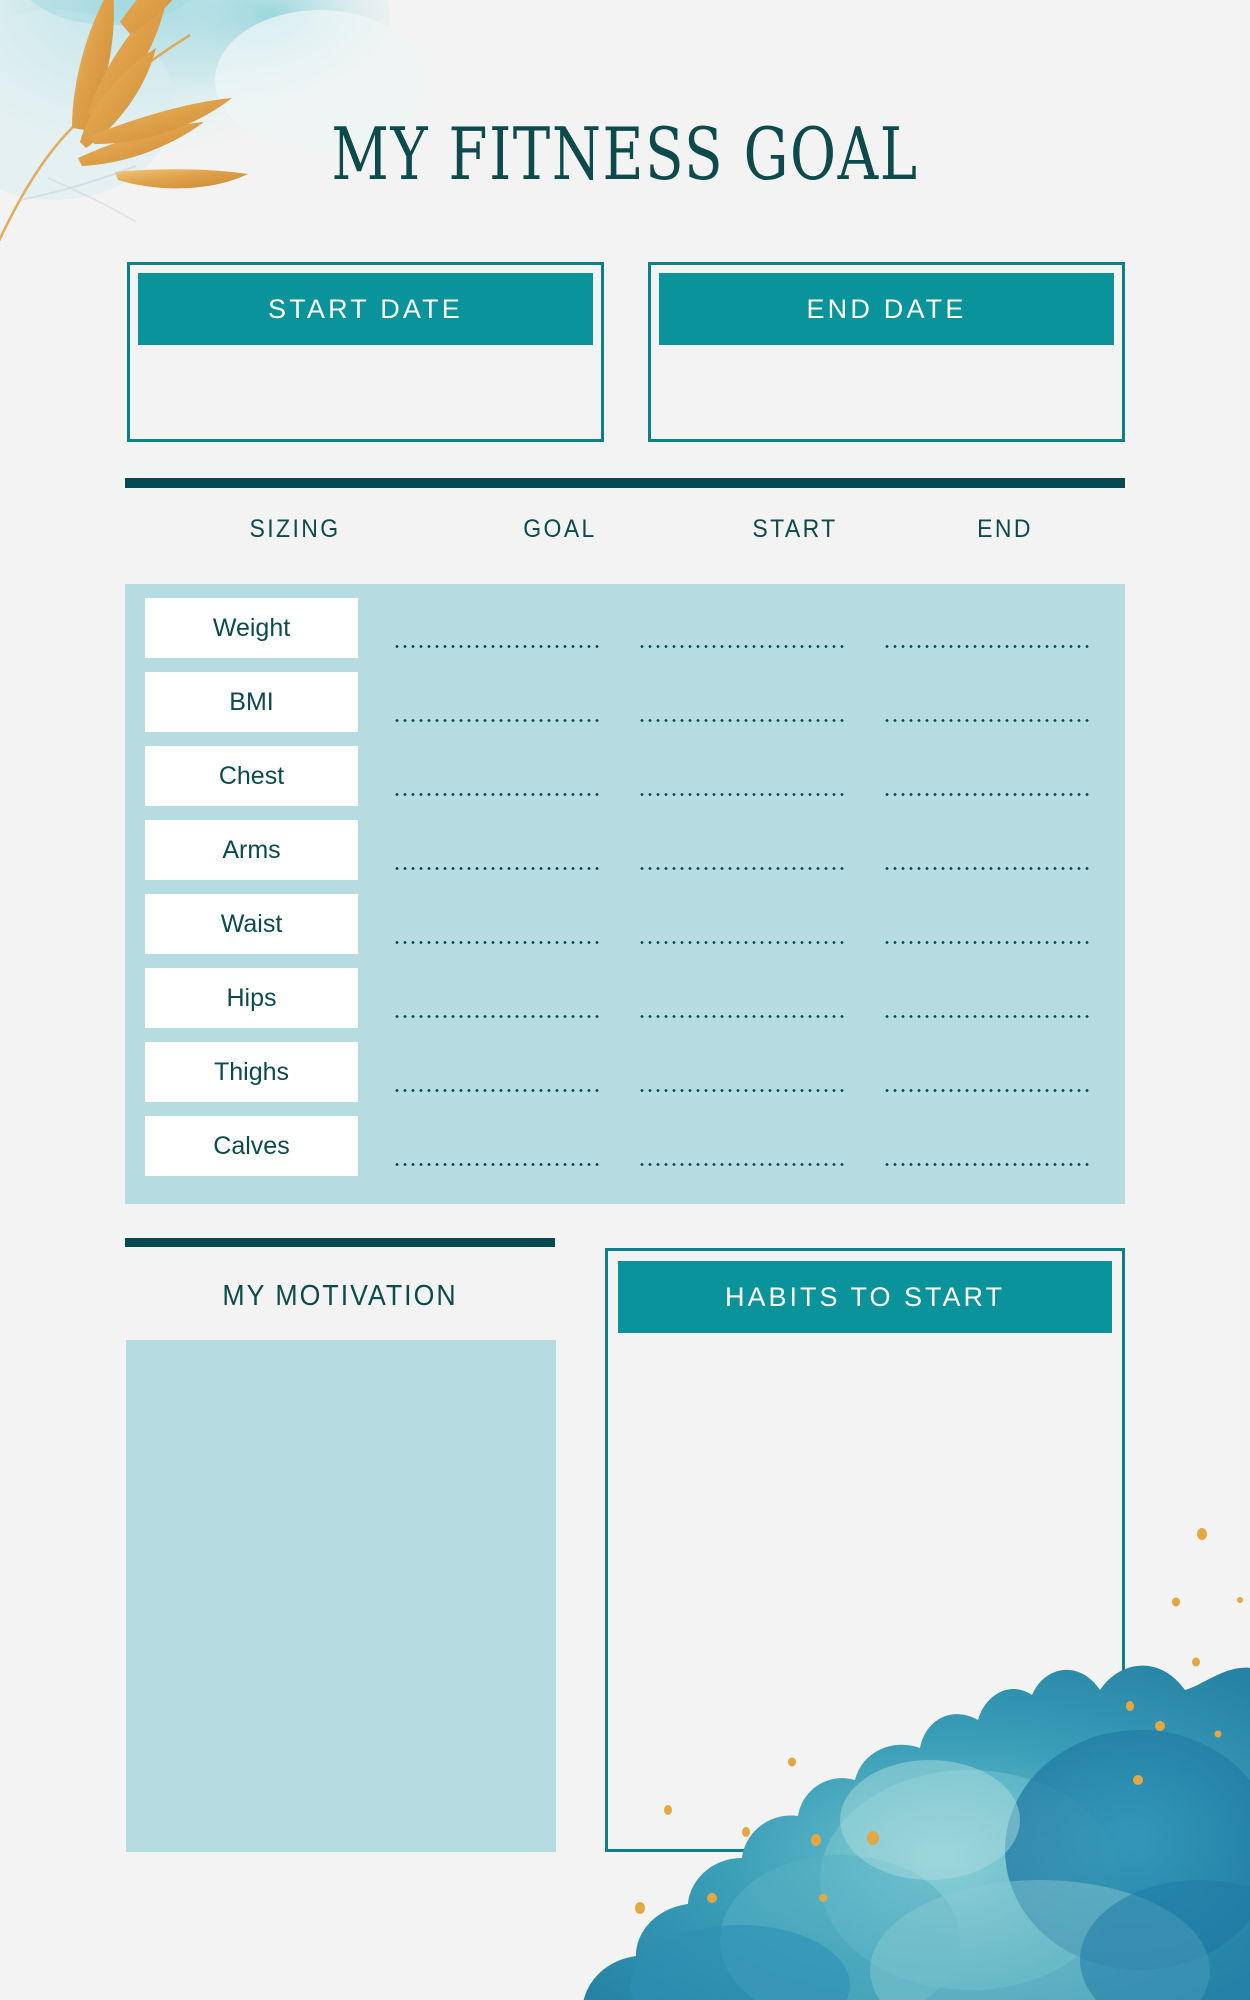 Image resolution: width=1250 pixels, height=2000 pixels. I want to click on row-start-field-thighs, so click(743, 1090).